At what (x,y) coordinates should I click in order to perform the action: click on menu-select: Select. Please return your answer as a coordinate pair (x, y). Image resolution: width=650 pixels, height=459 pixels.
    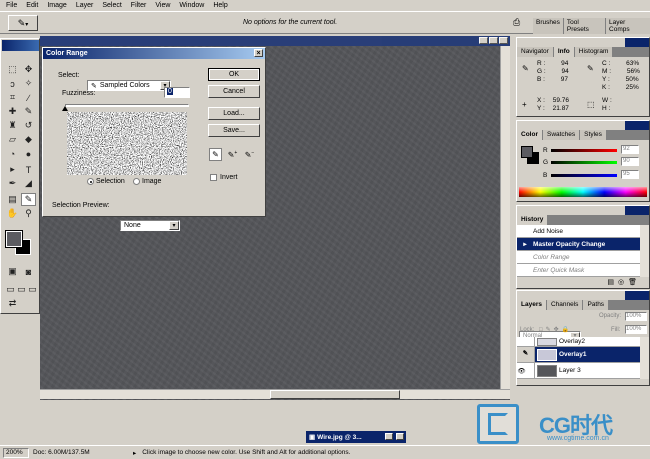
    Looking at the image, I should click on (111, 5).